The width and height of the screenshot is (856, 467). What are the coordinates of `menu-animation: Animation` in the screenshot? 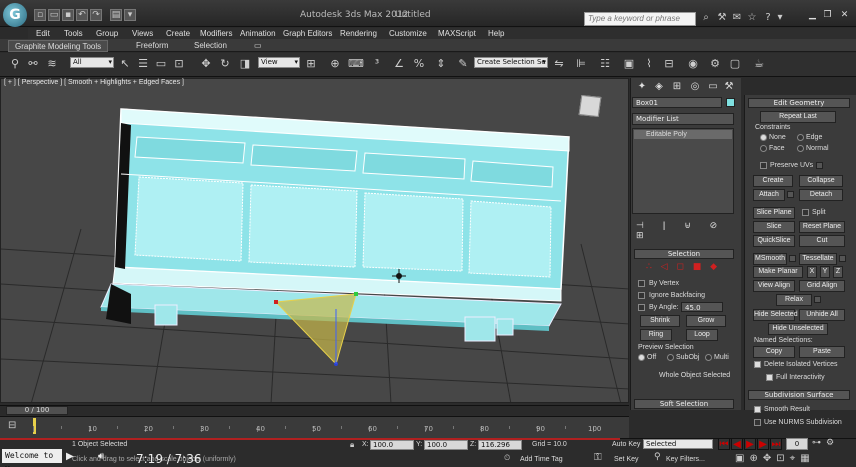 It's located at (258, 33).